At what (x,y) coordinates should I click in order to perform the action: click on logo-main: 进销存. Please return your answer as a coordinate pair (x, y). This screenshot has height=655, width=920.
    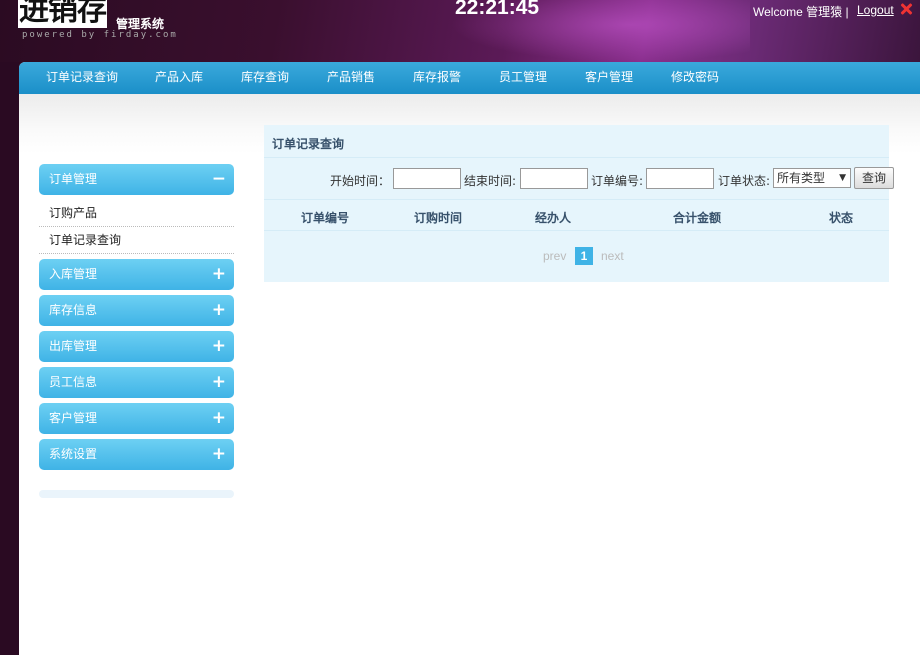
    Looking at the image, I should click on (62, 14).